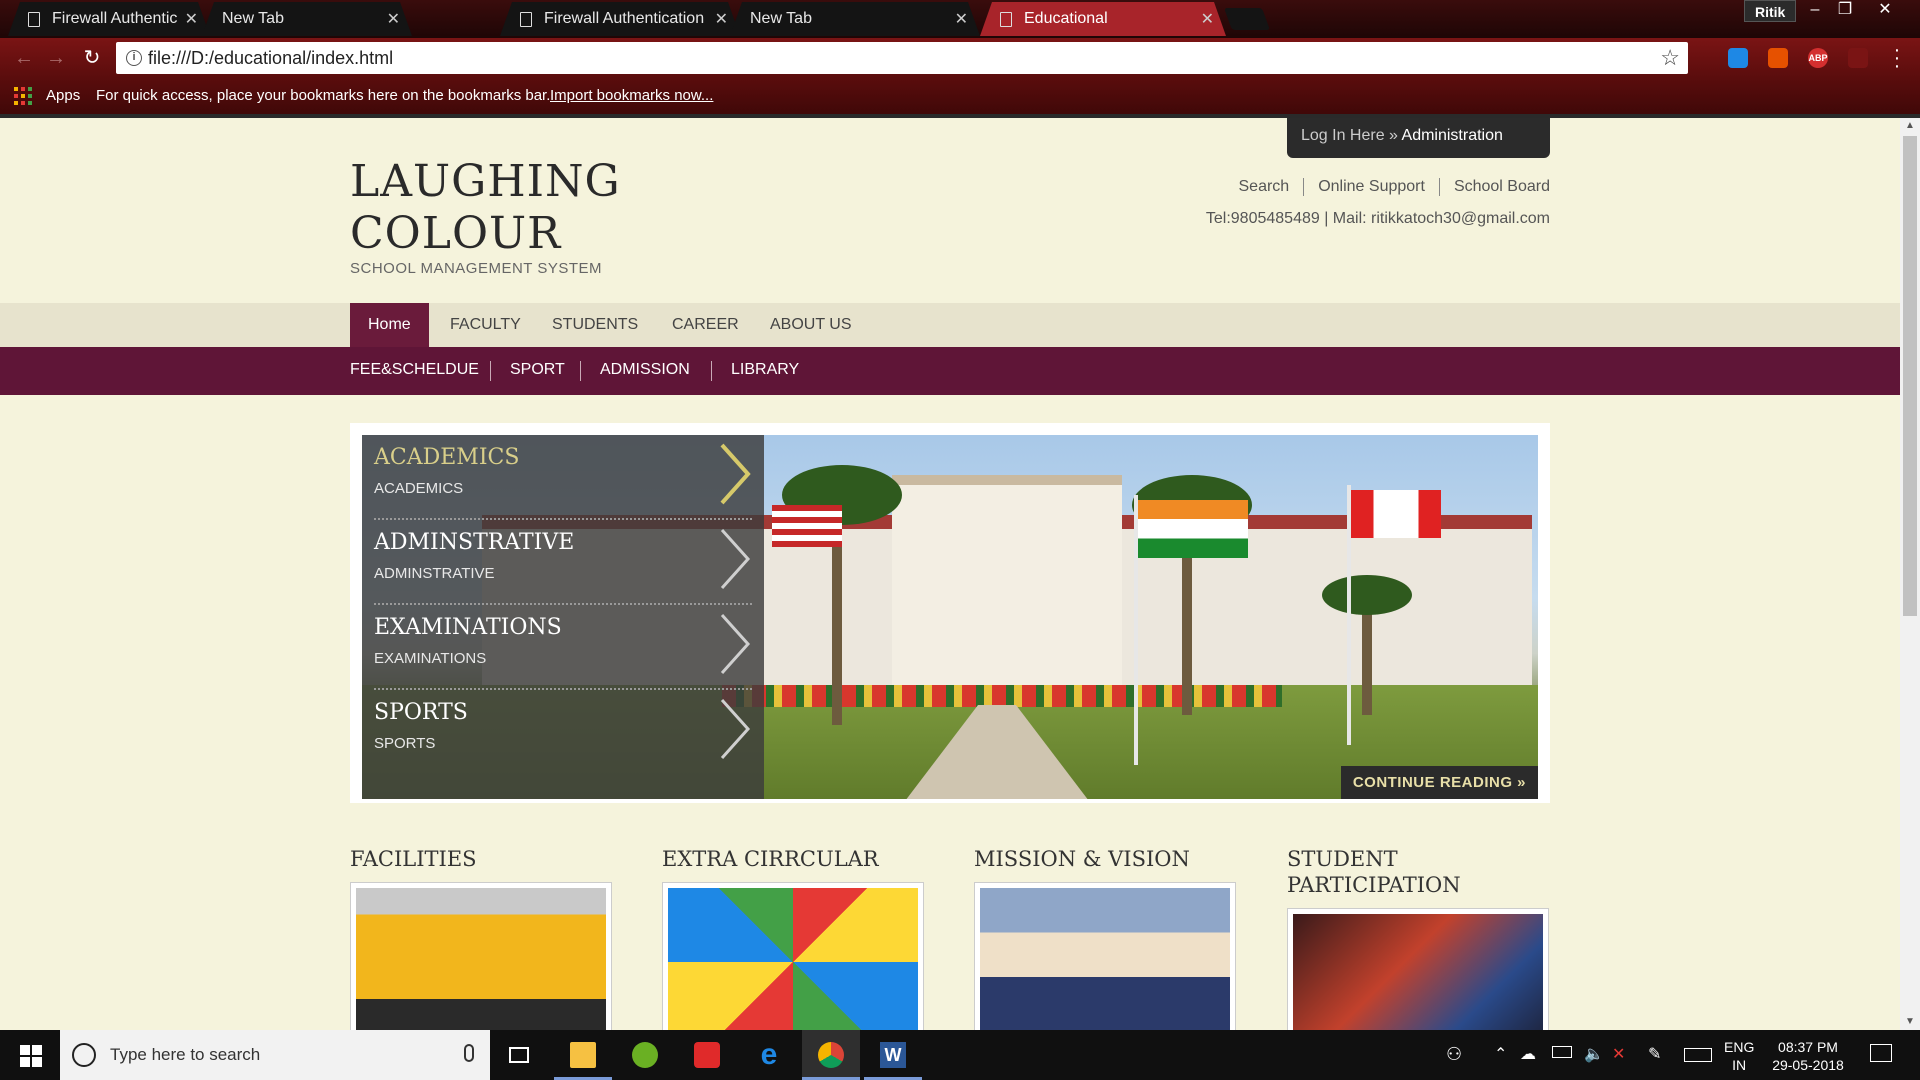 The width and height of the screenshot is (1920, 1080). Describe the element at coordinates (1739, 1065) in the screenshot. I see `region-code: IN` at that location.